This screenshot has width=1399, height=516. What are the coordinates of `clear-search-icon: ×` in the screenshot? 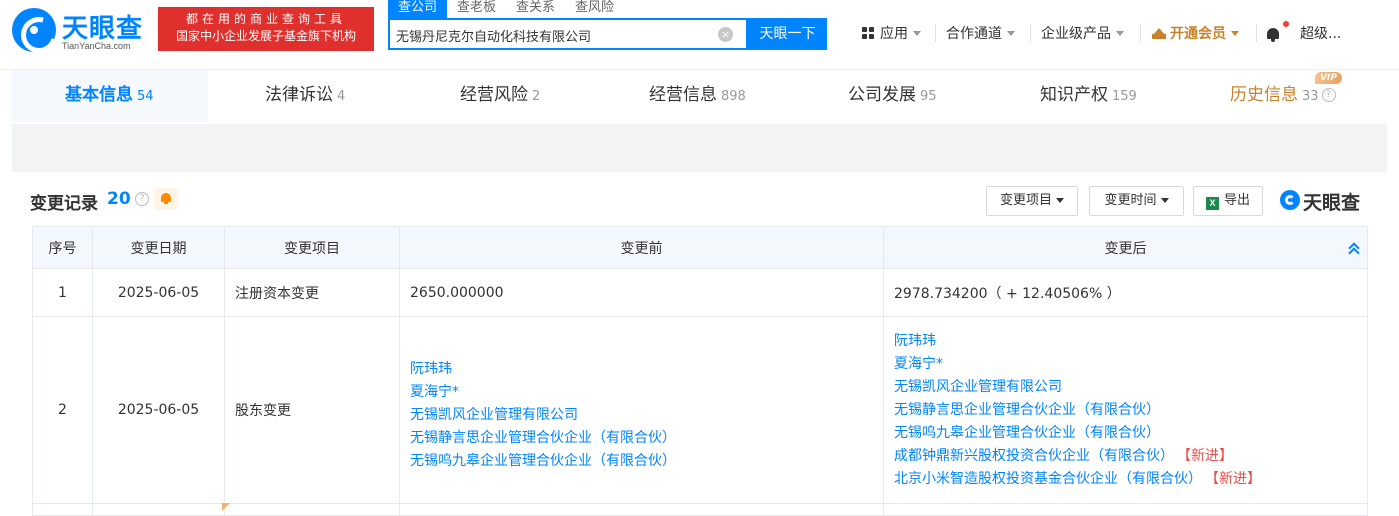 It's located at (725, 34).